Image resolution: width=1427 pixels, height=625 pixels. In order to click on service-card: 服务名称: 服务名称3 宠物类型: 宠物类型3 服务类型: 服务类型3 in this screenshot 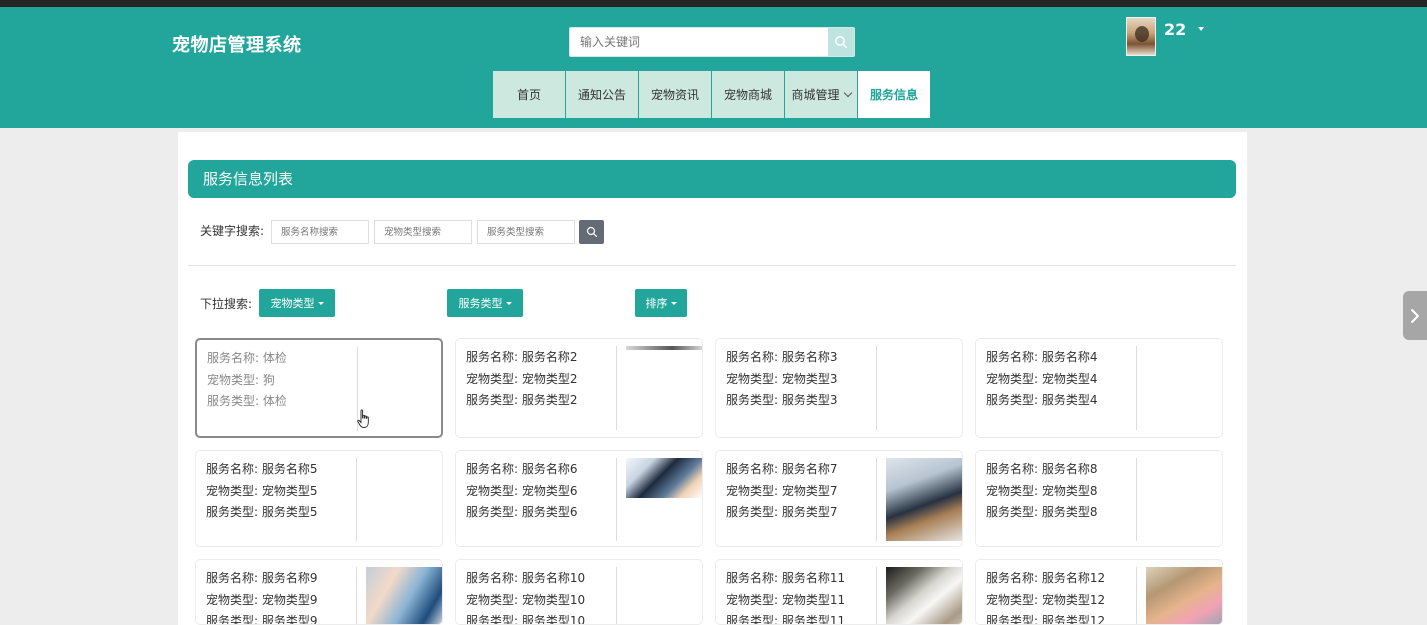, I will do `click(839, 388)`.